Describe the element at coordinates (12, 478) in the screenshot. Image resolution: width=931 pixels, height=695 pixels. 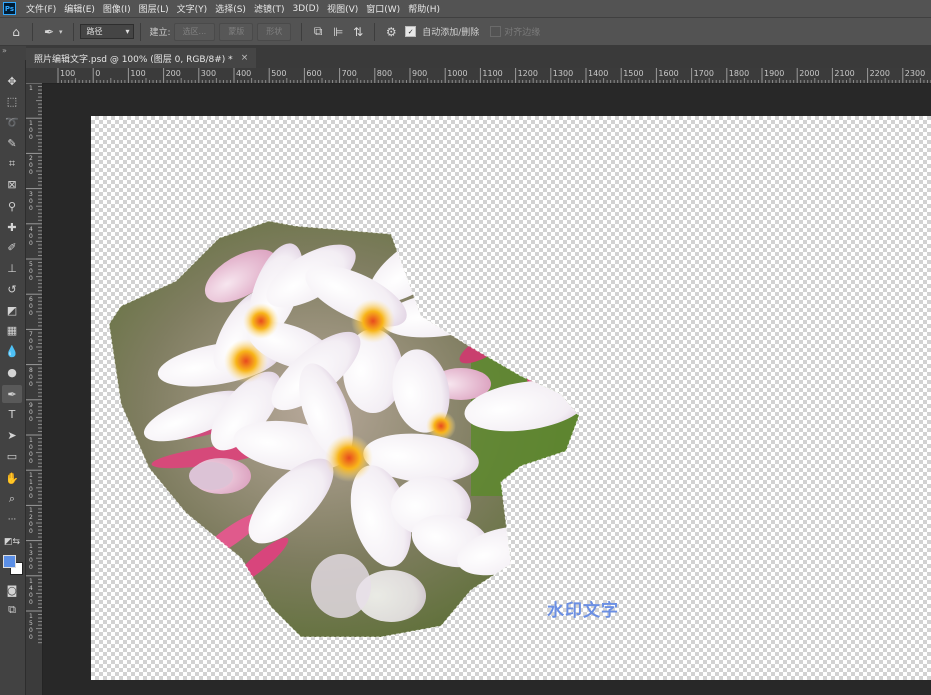
I see `hand-tool-icon: ✋` at that location.